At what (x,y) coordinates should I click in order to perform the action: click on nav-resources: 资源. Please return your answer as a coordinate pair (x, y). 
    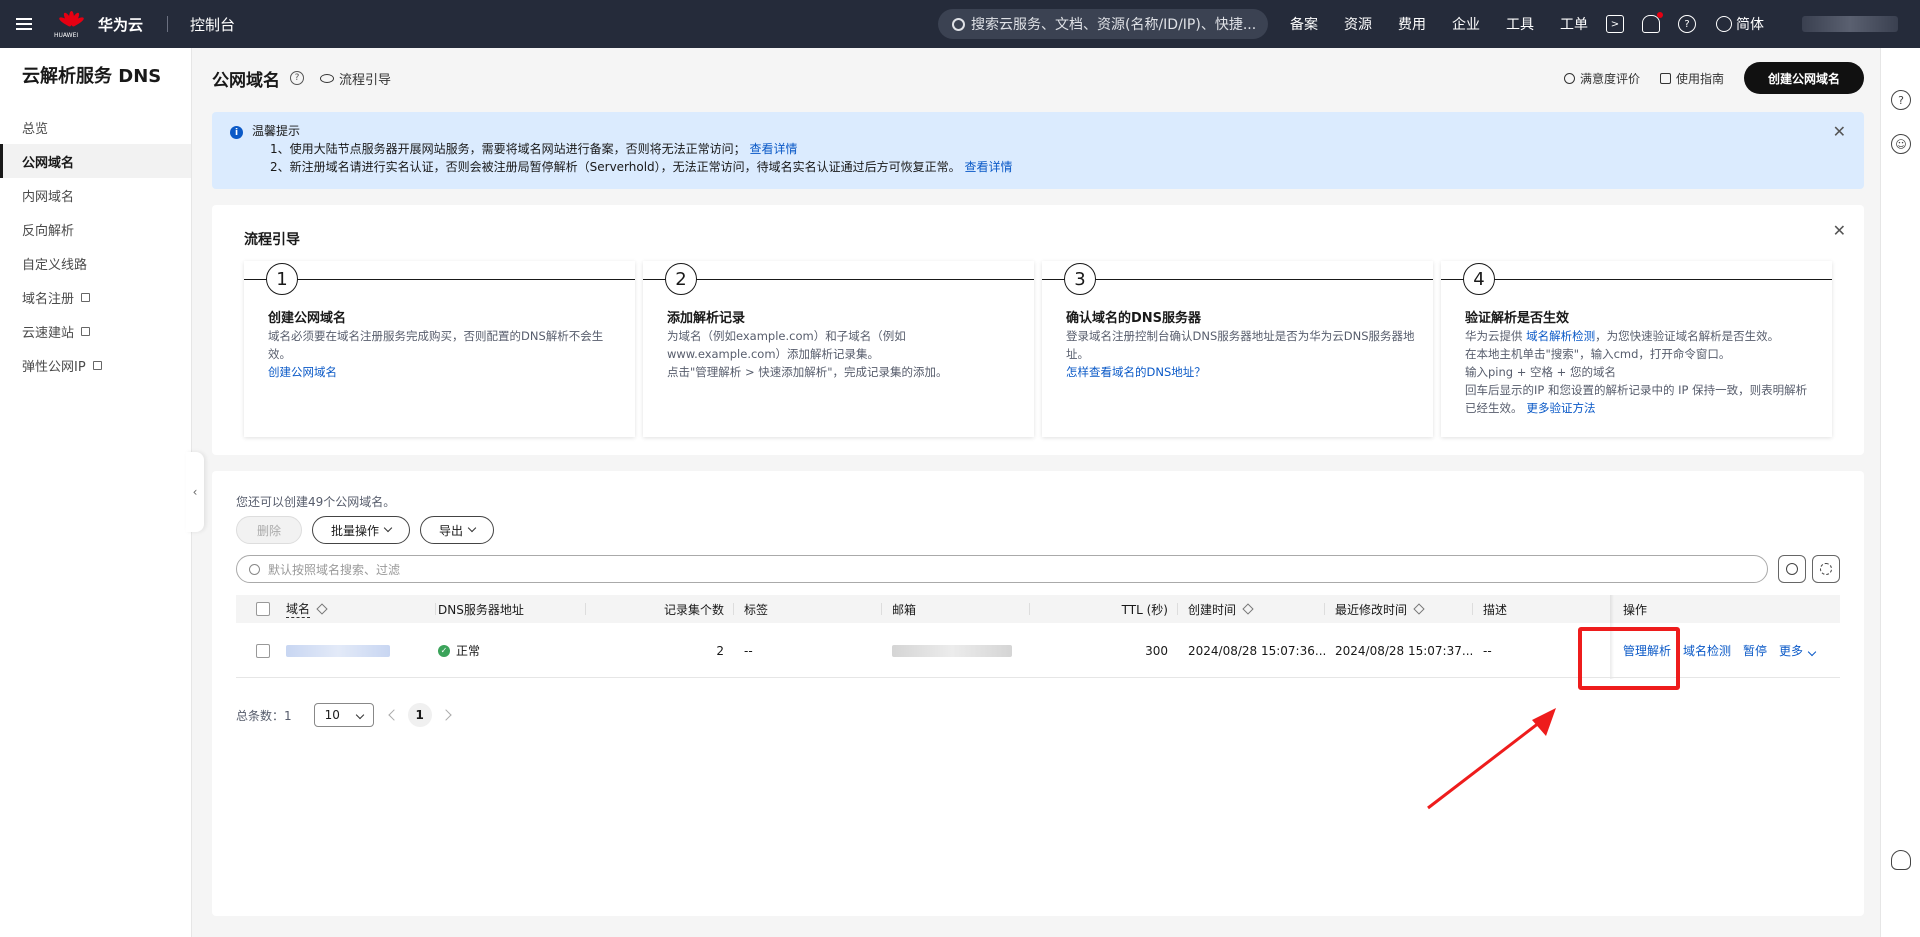
    Looking at the image, I should click on (1358, 24).